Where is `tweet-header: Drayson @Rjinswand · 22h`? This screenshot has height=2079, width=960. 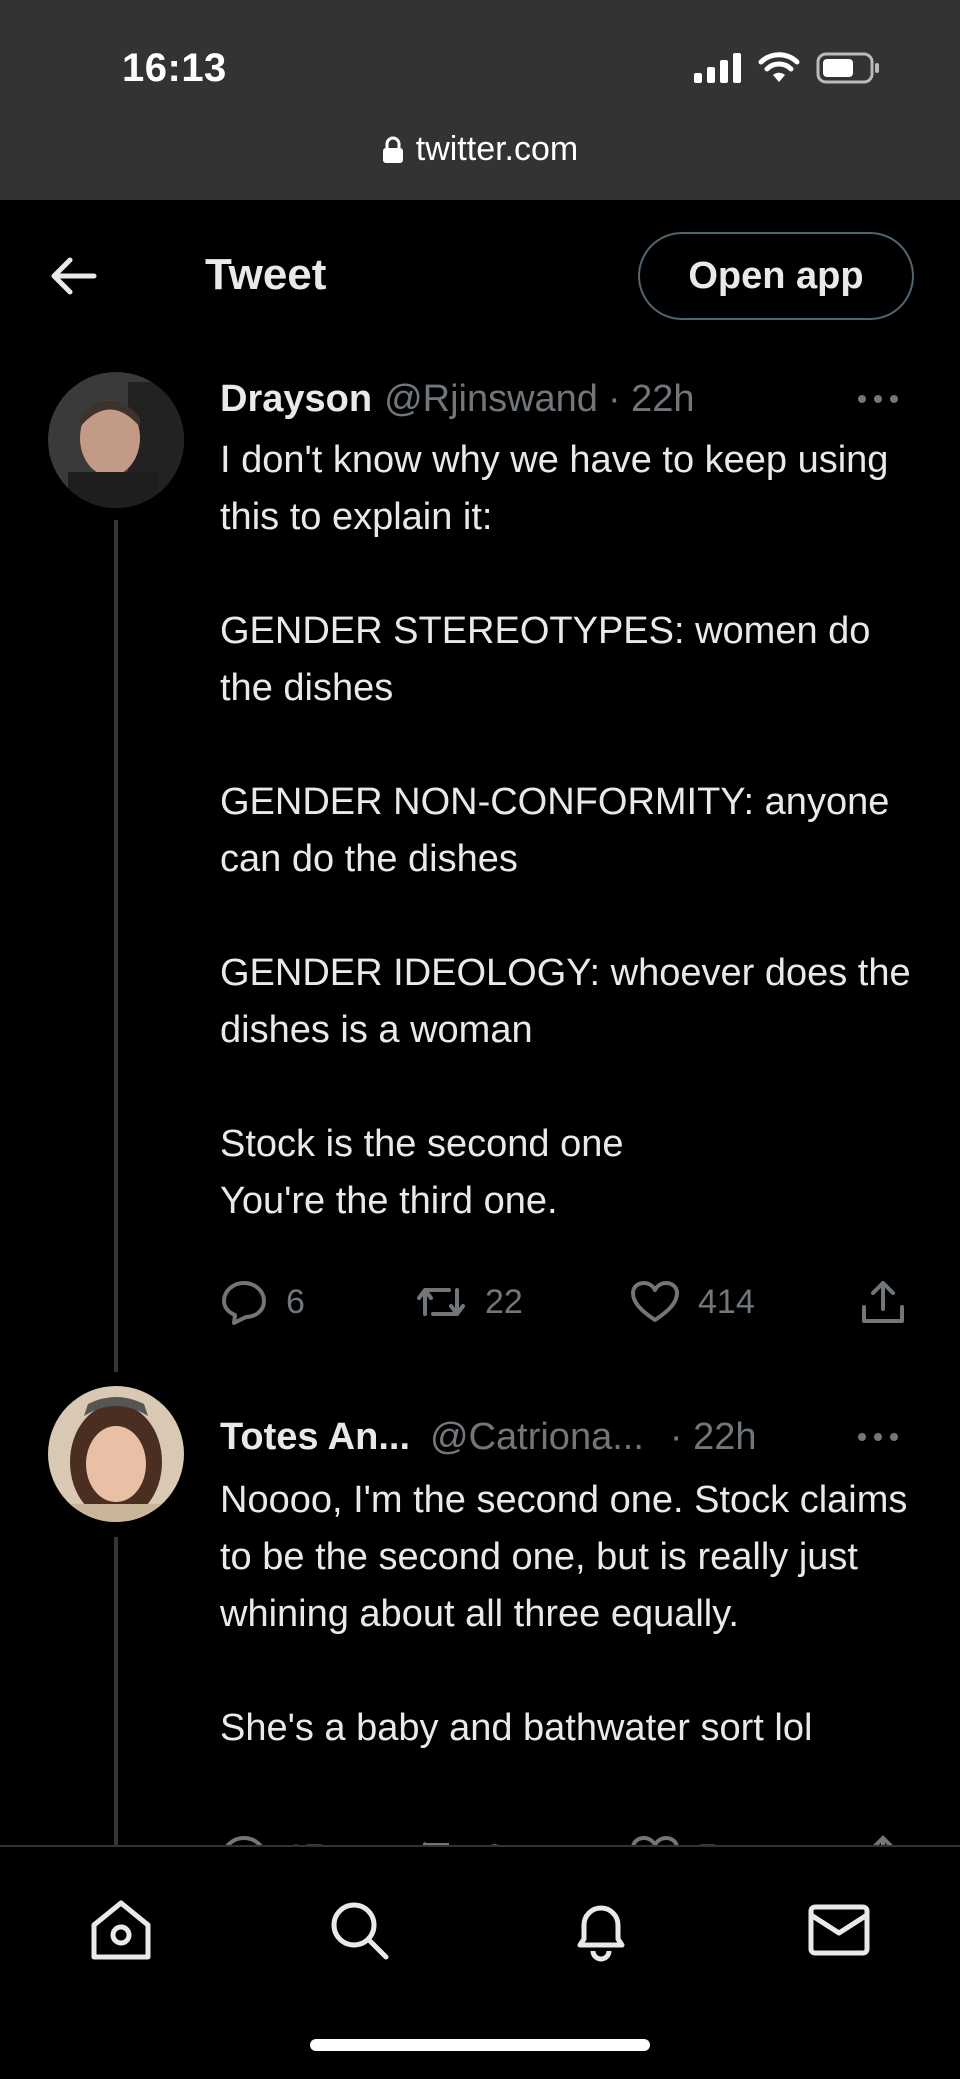
tweet-header: Drayson @Rjinswand · 22h is located at coordinates (570, 399).